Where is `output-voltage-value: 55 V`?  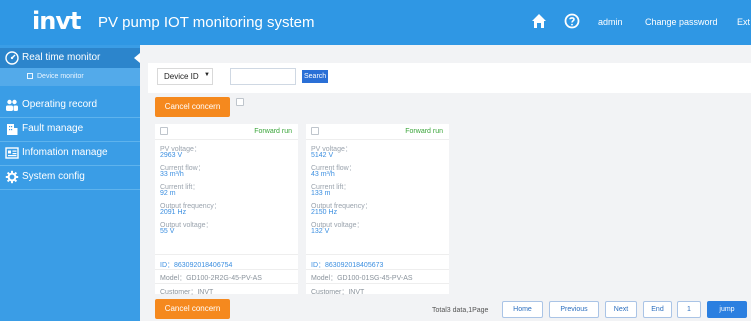 output-voltage-value: 55 V is located at coordinates (167, 231).